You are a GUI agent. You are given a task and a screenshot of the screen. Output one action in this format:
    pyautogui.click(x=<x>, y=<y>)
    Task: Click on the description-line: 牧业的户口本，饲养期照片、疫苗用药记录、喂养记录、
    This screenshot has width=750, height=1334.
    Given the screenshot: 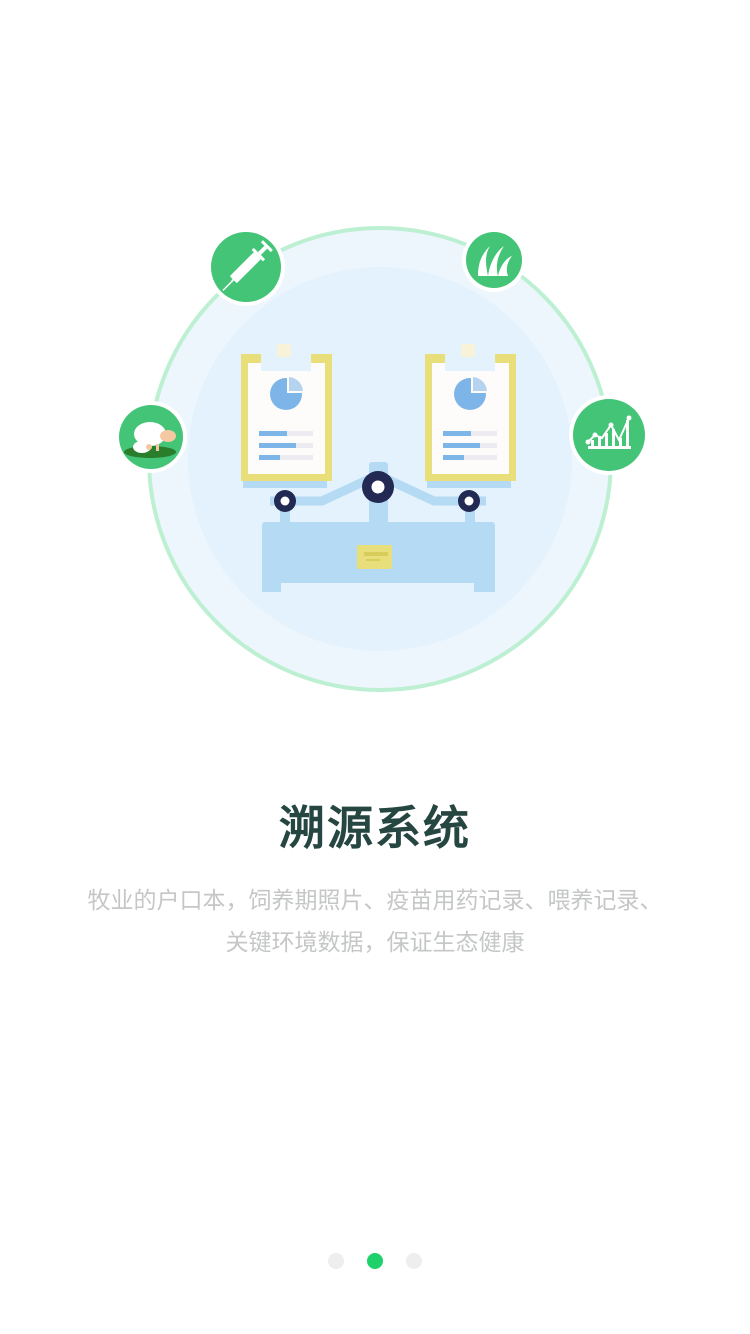 What is the action you would take?
    pyautogui.click(x=375, y=901)
    